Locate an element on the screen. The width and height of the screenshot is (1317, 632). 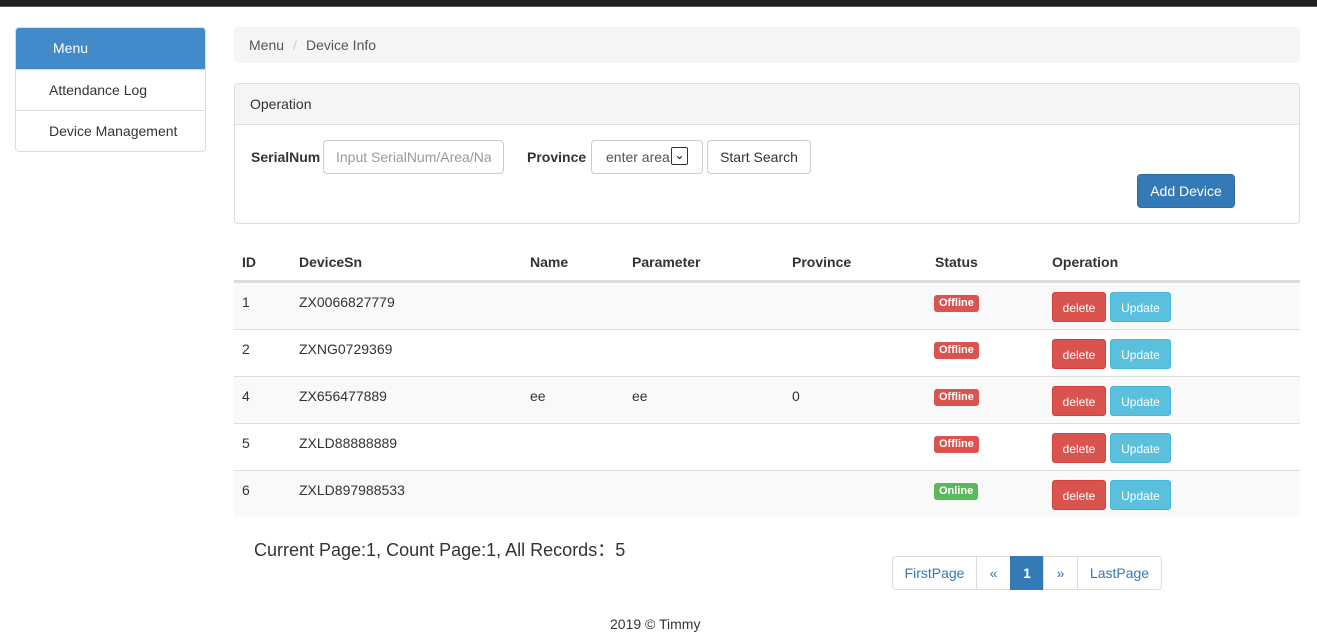
breadcrumb-menu-link: Menu is located at coordinates (266, 45).